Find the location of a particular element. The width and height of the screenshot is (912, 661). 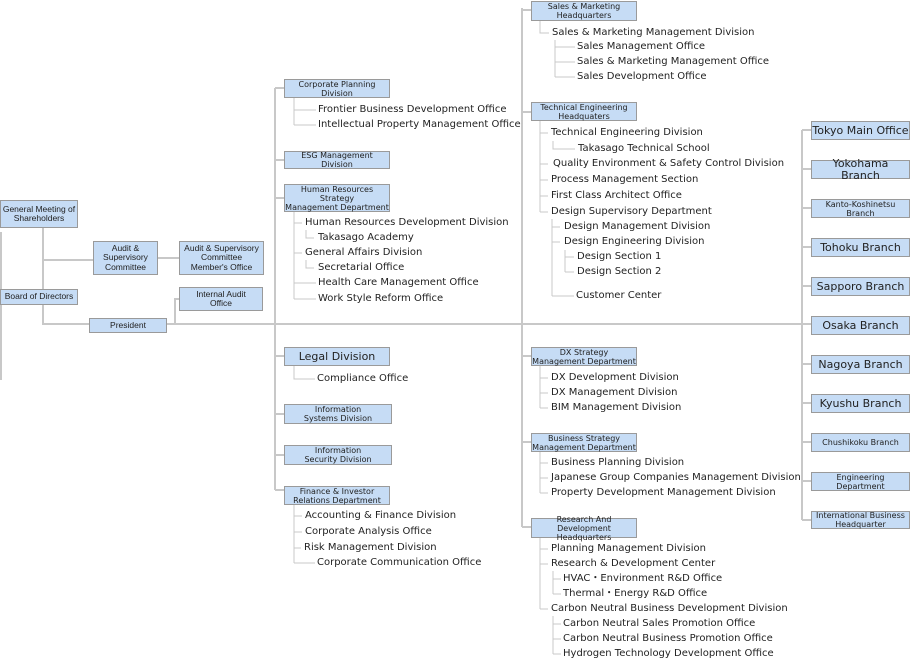

branch-box: International Business Headquarter is located at coordinates (860, 520).